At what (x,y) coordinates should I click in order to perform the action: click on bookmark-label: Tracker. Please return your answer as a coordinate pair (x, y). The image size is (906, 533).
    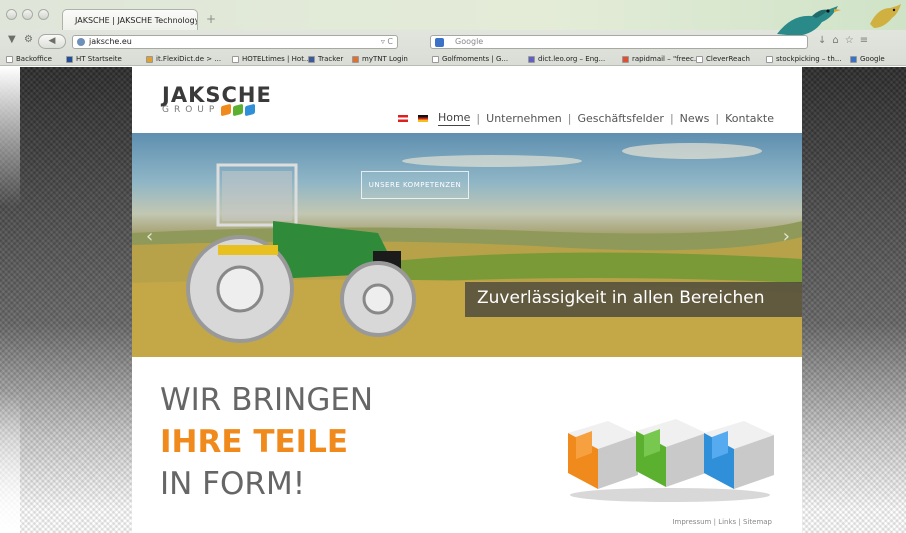
    Looking at the image, I should click on (331, 59).